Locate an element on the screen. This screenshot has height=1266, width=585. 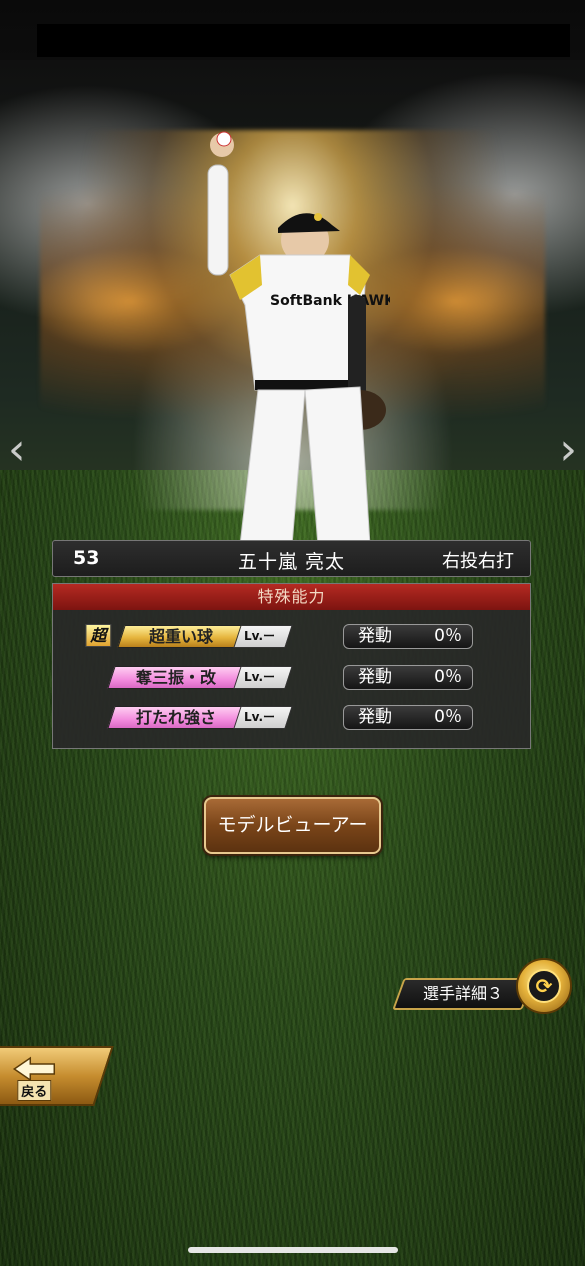
abilities-header: 特殊能力 is located at coordinates (291, 597).